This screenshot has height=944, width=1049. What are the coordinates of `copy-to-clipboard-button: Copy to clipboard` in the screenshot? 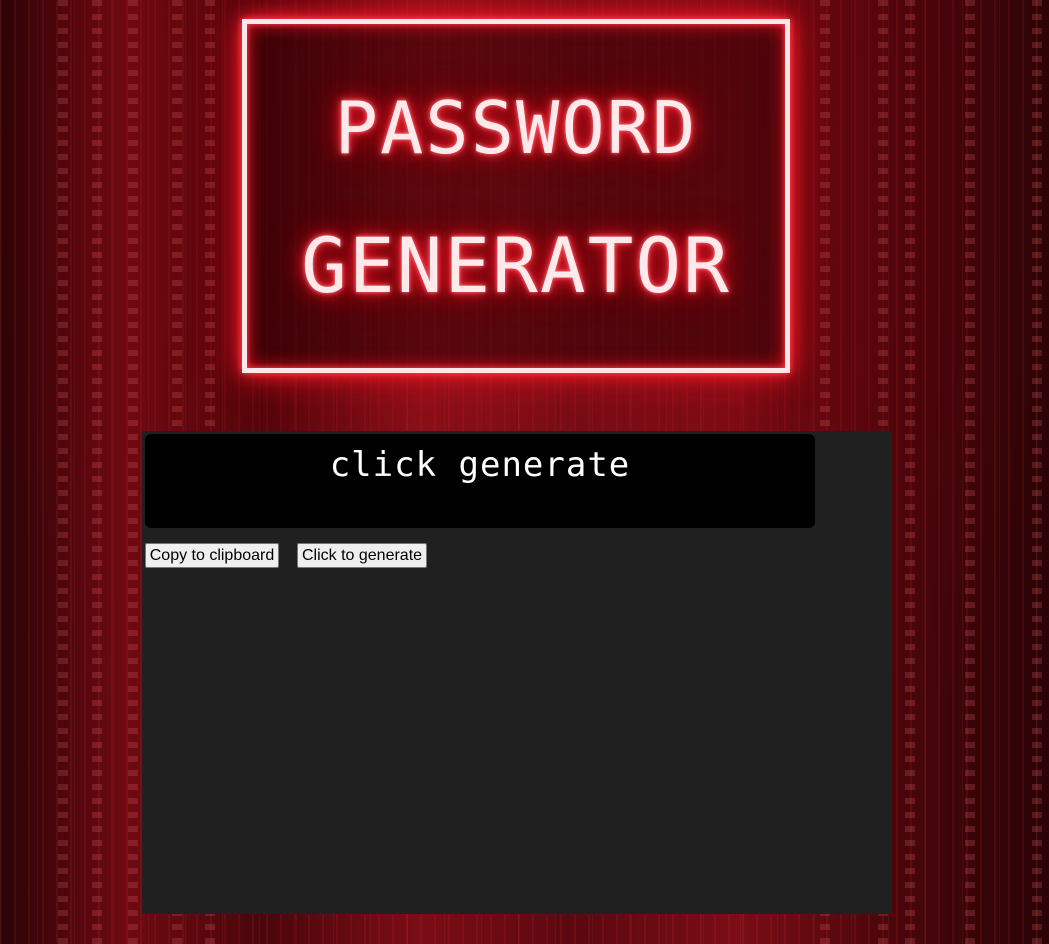 It's located at (212, 555).